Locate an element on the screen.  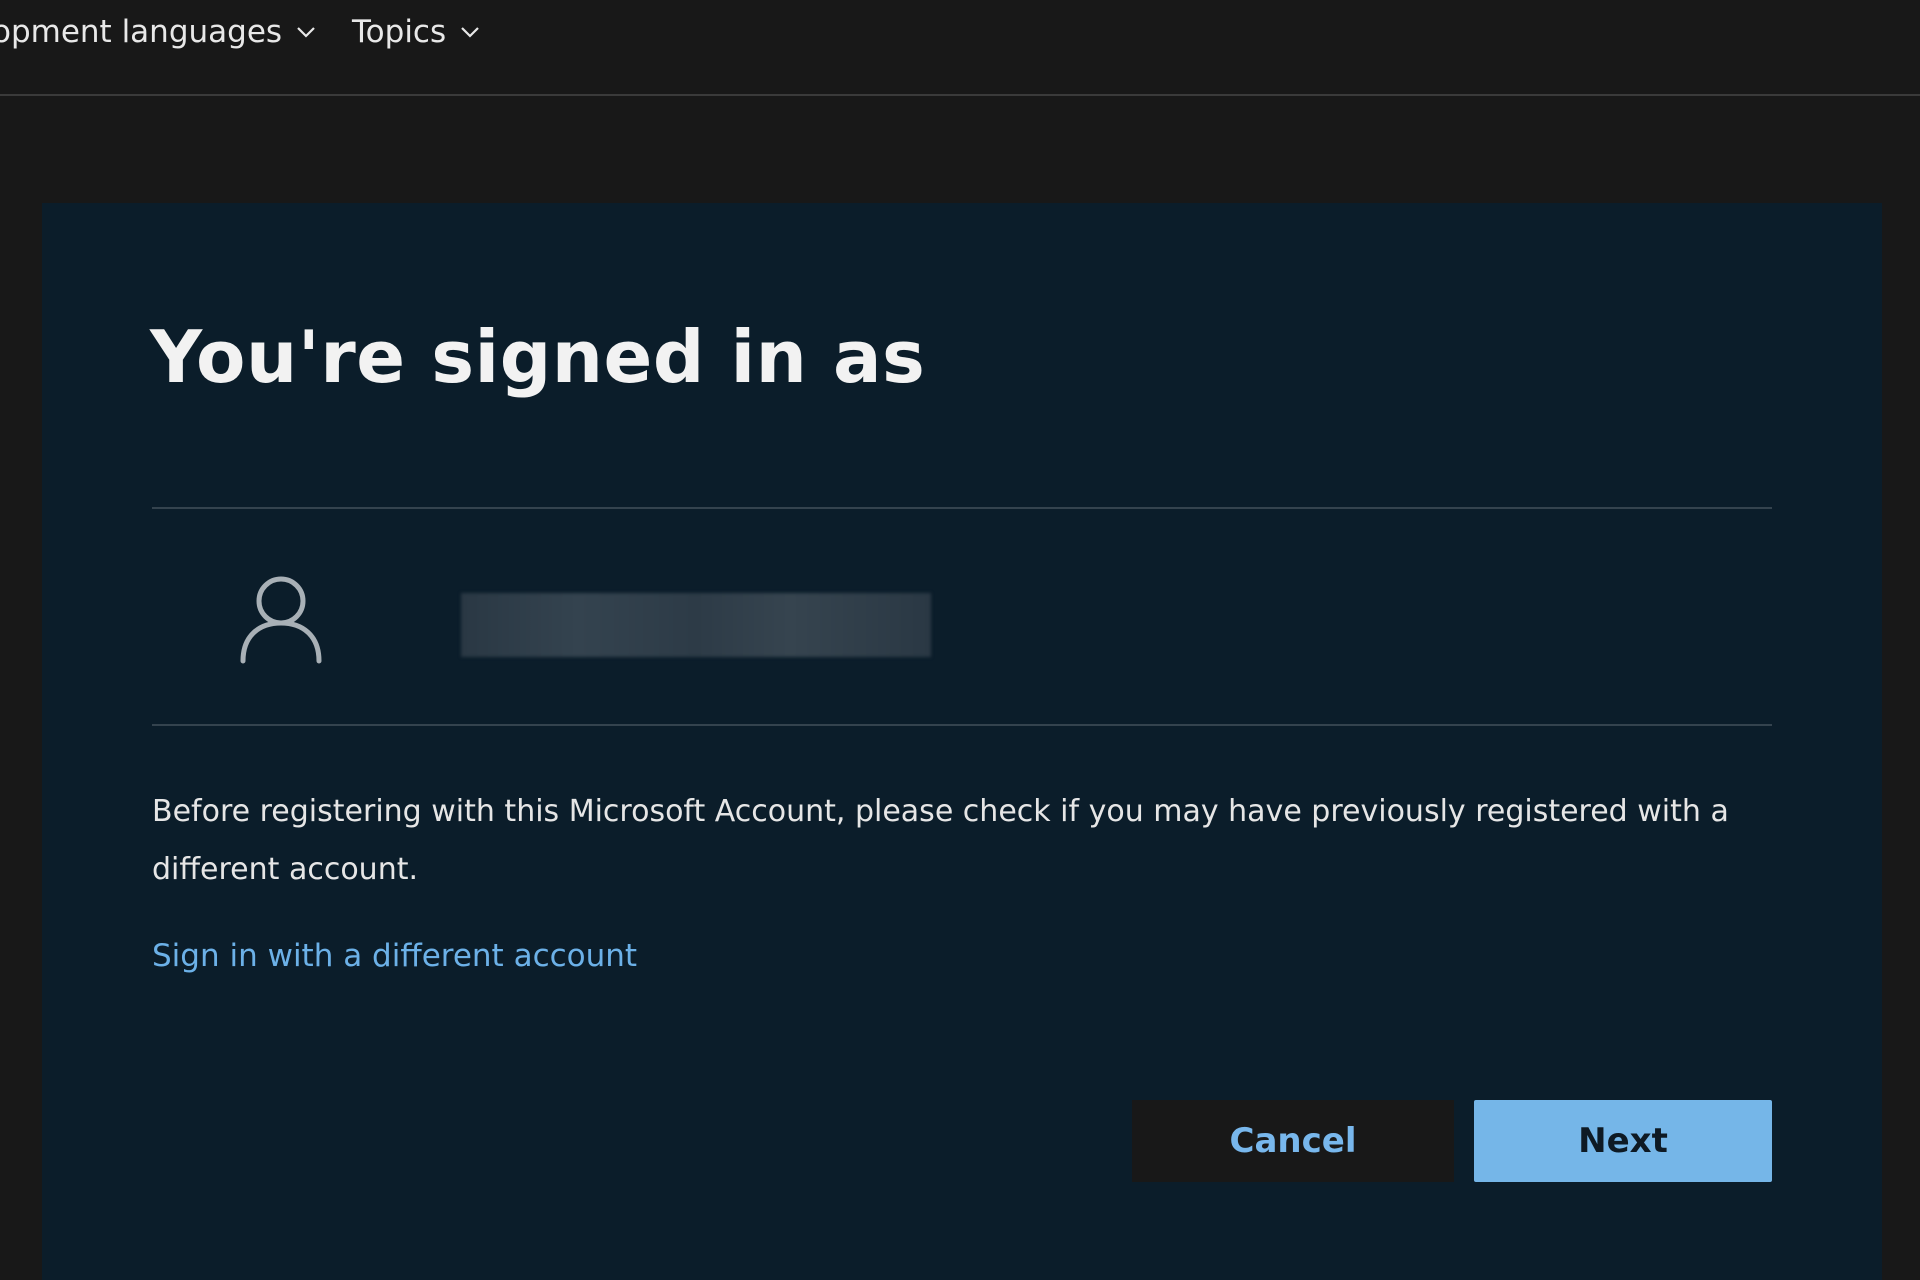
account-row is located at coordinates (962, 616).